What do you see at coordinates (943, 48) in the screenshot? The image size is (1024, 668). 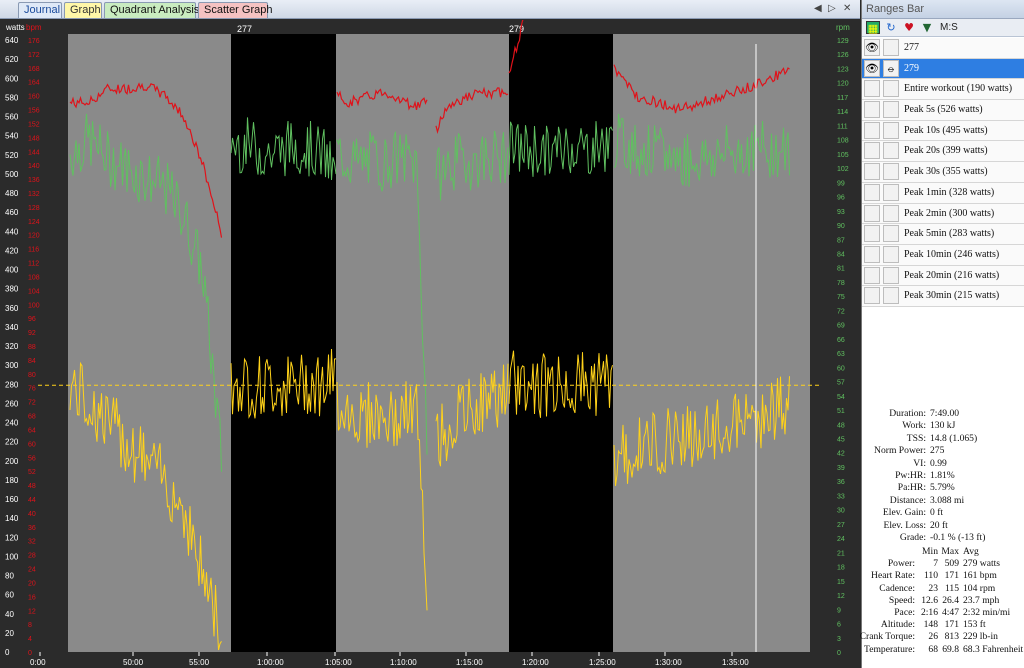 I see `range-row: 👁 277` at bounding box center [943, 48].